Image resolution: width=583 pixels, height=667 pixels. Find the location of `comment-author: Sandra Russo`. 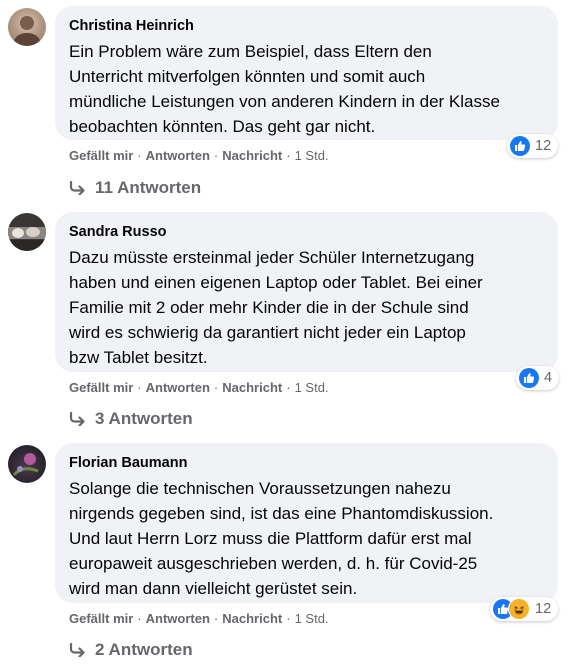

comment-author: Sandra Russo is located at coordinates (306, 232).